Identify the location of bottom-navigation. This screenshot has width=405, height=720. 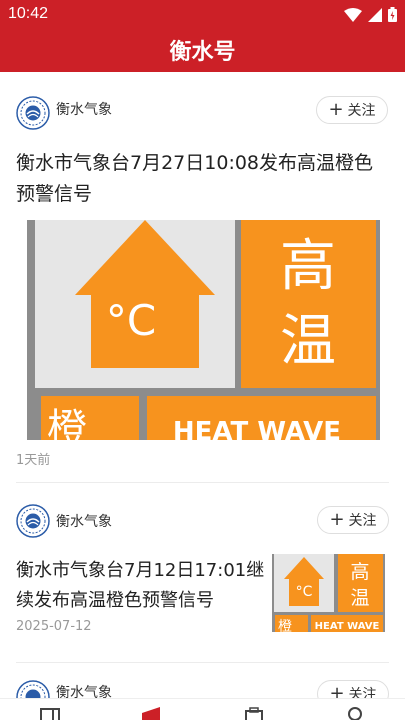
(202, 709).